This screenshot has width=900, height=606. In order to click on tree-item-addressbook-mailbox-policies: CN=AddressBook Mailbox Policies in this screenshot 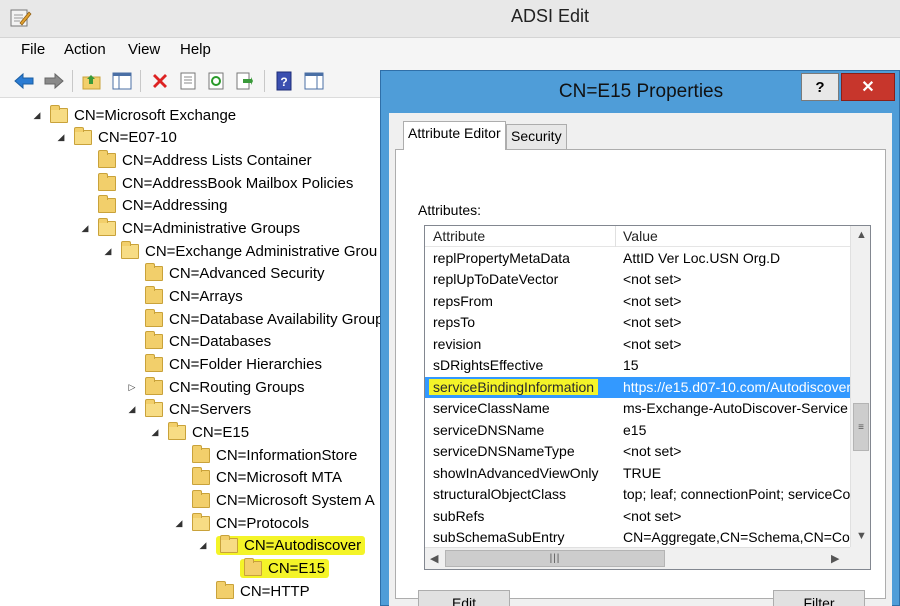, I will do `click(215, 183)`.